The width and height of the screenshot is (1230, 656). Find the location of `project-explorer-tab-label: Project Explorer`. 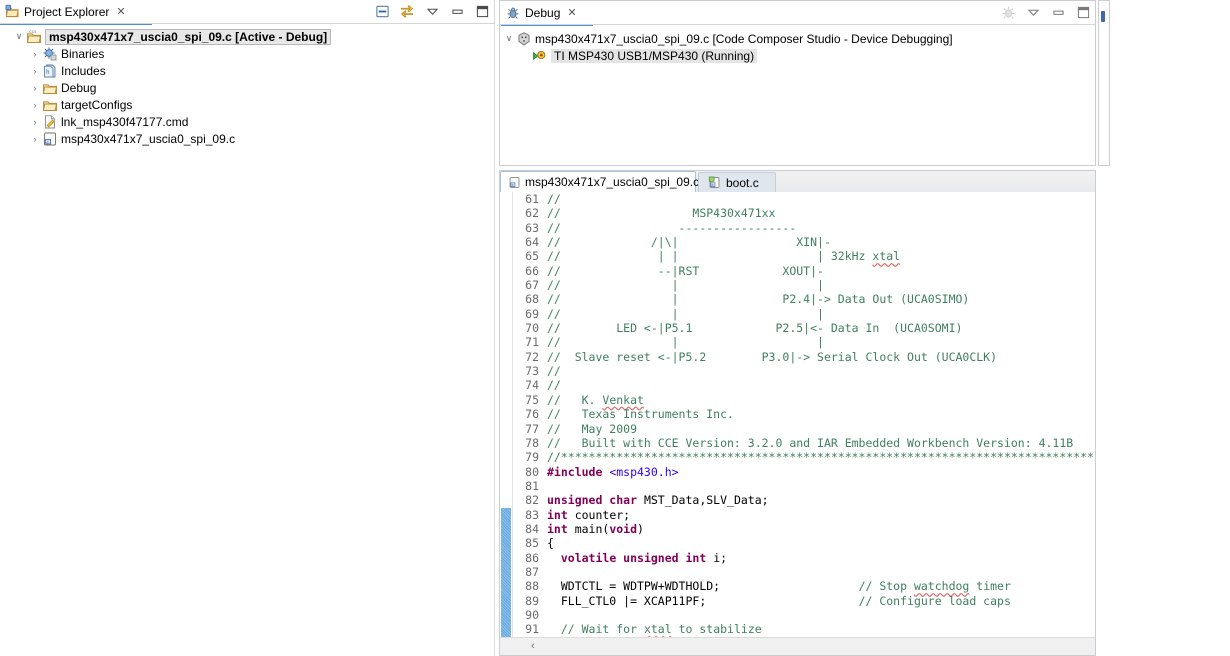

project-explorer-tab-label: Project Explorer is located at coordinates (67, 11).